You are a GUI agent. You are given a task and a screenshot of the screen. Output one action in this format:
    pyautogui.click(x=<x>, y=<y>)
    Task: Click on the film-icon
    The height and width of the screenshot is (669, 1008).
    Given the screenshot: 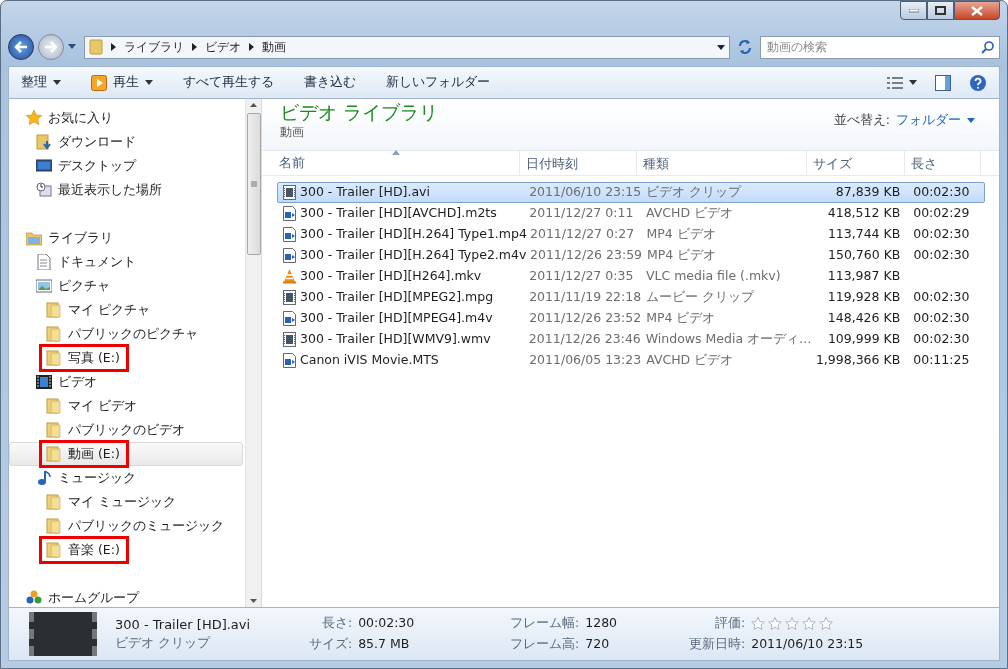 What is the action you would take?
    pyautogui.click(x=44, y=382)
    